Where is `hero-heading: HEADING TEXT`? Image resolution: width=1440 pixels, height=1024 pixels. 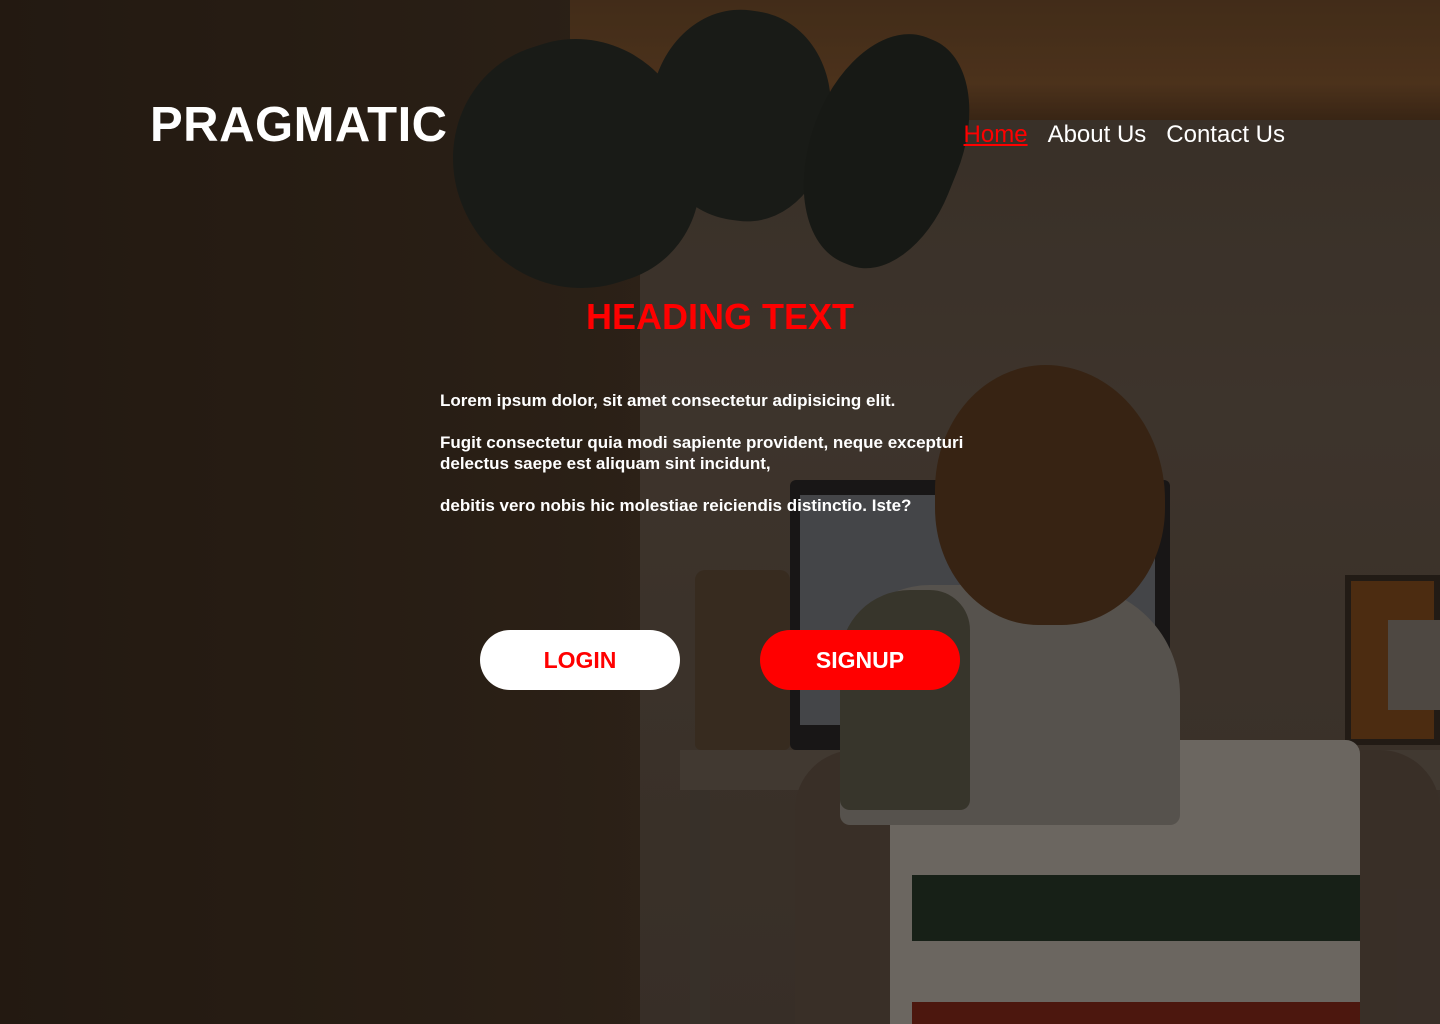 hero-heading: HEADING TEXT is located at coordinates (719, 316).